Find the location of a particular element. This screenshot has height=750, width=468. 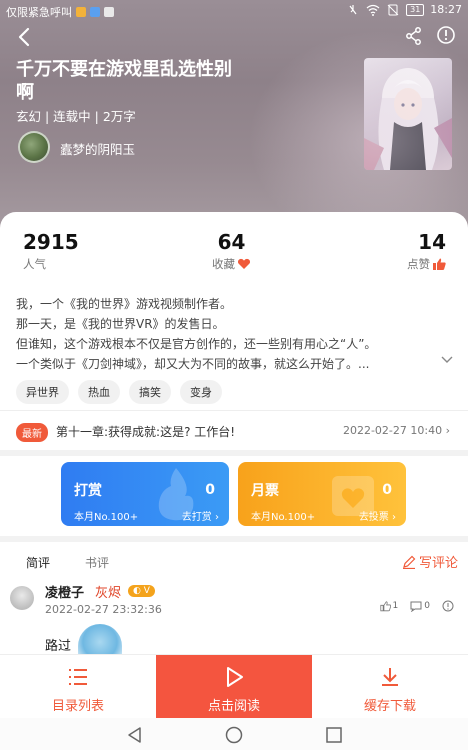

synopsis-line: 但谁知，这个游戏根本不仅是官方创作的，还一些别有用心之“人”。 is located at coordinates (196, 344).